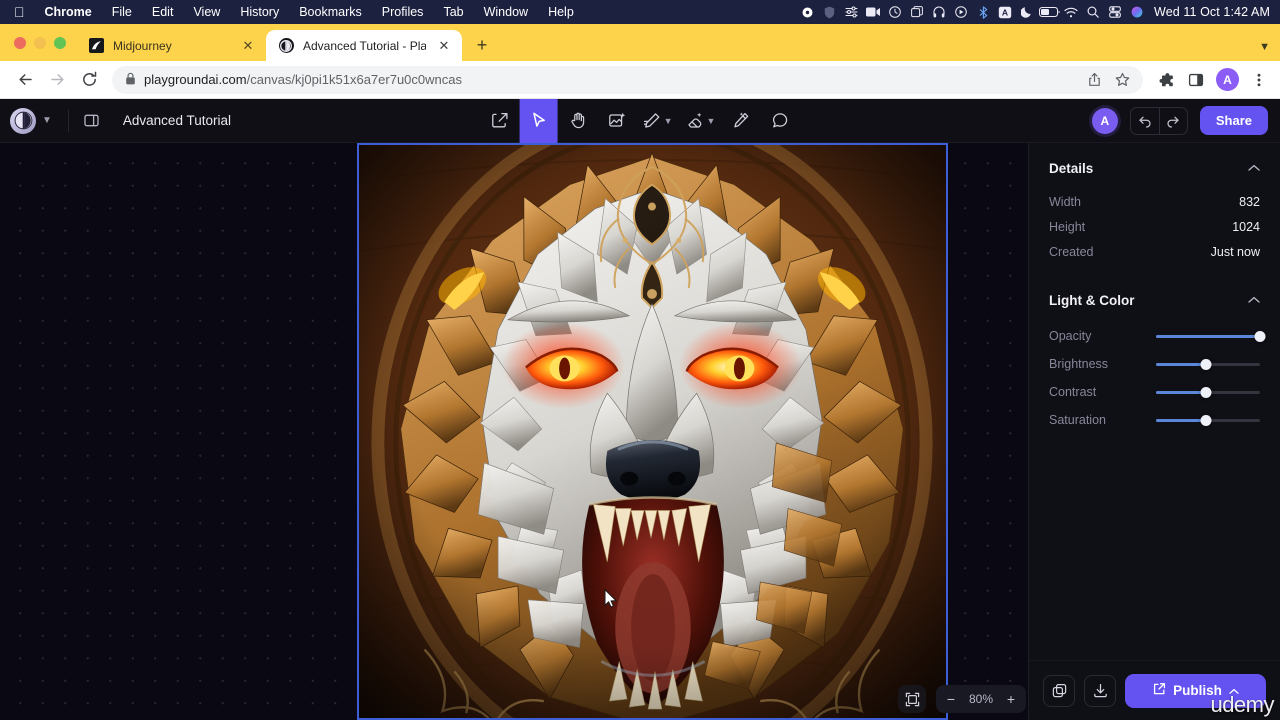 Image resolution: width=1280 pixels, height=720 pixels. I want to click on saturation-slider, so click(1208, 420).